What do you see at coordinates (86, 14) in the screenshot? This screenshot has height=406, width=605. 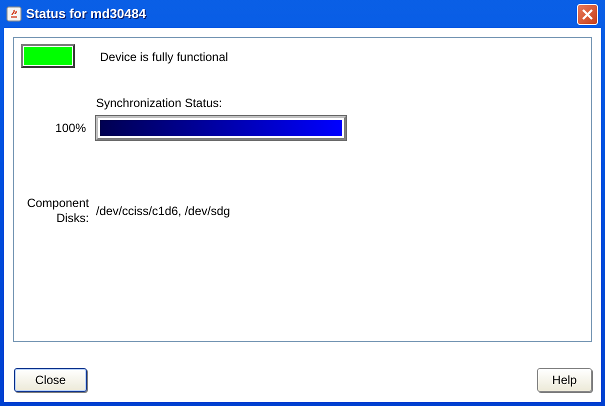 I see `window-title: Status for md30484` at bounding box center [86, 14].